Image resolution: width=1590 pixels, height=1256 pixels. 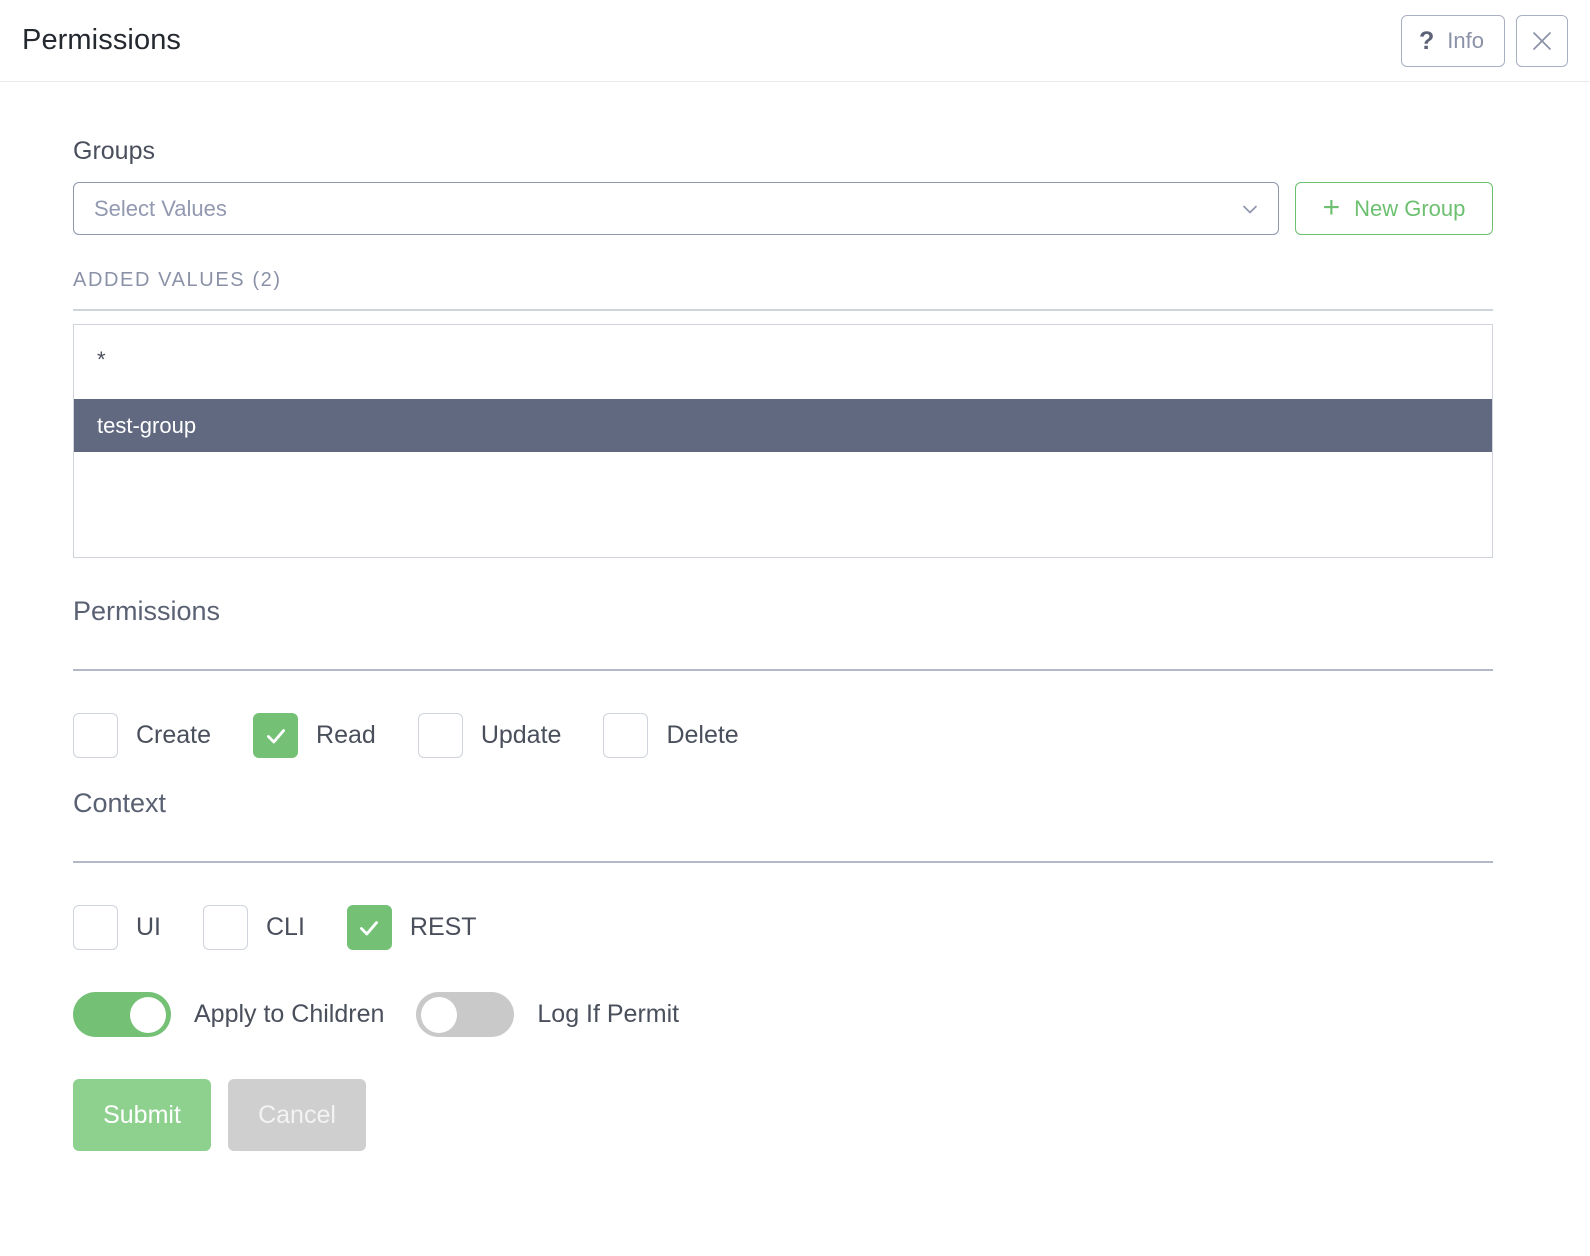 What do you see at coordinates (783, 290) in the screenshot?
I see `added-values-heading: ADDED VALUES (2)` at bounding box center [783, 290].